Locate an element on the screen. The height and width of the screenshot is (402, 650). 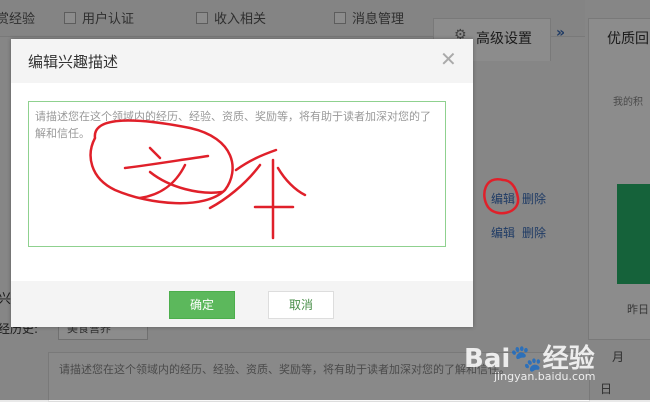
watermark-url: jingyan.baidu.com is located at coordinates (545, 376).